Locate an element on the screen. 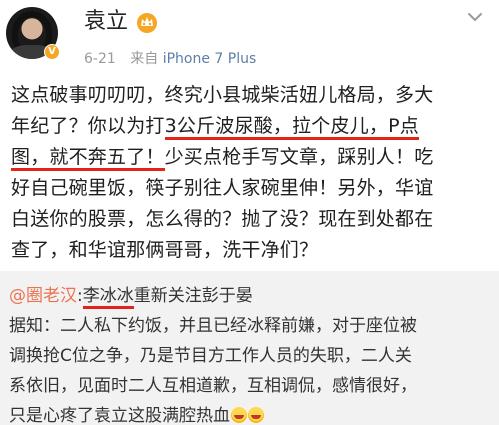  repost-text-line: 据知：二人私下约饭，并且已经冰释前嫌，对于座位被 is located at coordinates (251, 326).